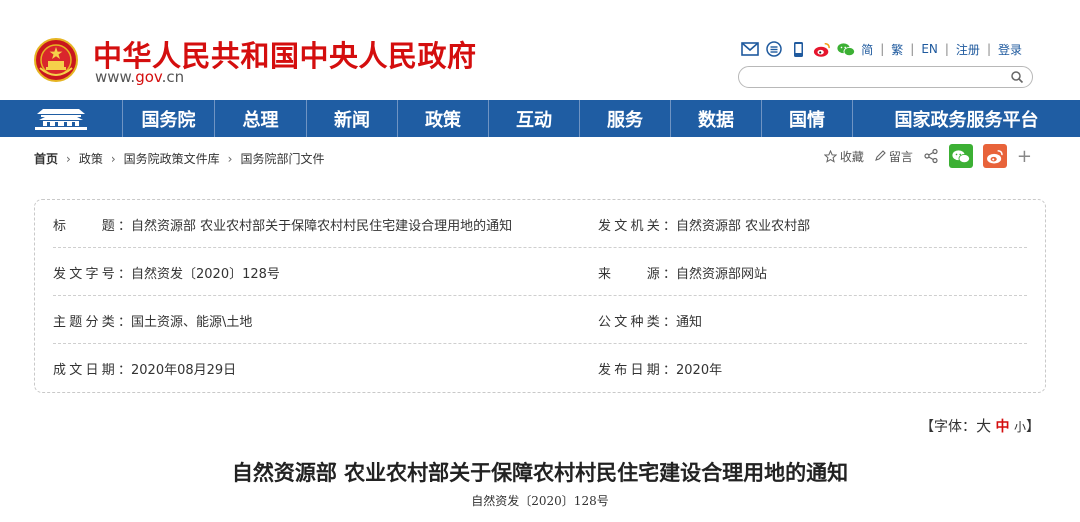  I want to click on info-cell: 来 源： 自然资源部网站, so click(682, 272).